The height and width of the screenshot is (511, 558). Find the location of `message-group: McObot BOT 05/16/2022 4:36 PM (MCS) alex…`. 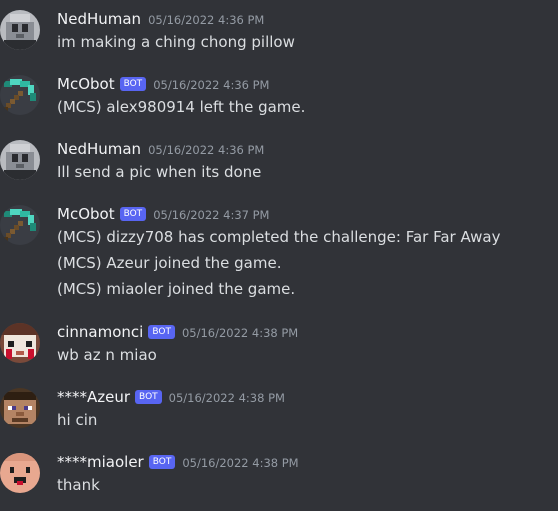

message-group: McObot BOT 05/16/2022 4:36 PM (MCS) alex… is located at coordinates (279, 97).